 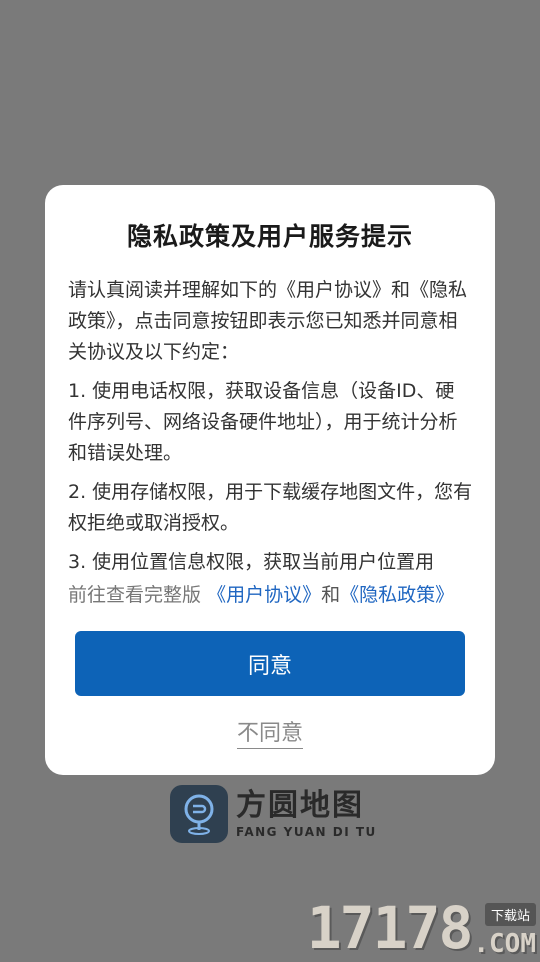 What do you see at coordinates (504, 944) in the screenshot?
I see `watermark-suffix: .COM` at bounding box center [504, 944].